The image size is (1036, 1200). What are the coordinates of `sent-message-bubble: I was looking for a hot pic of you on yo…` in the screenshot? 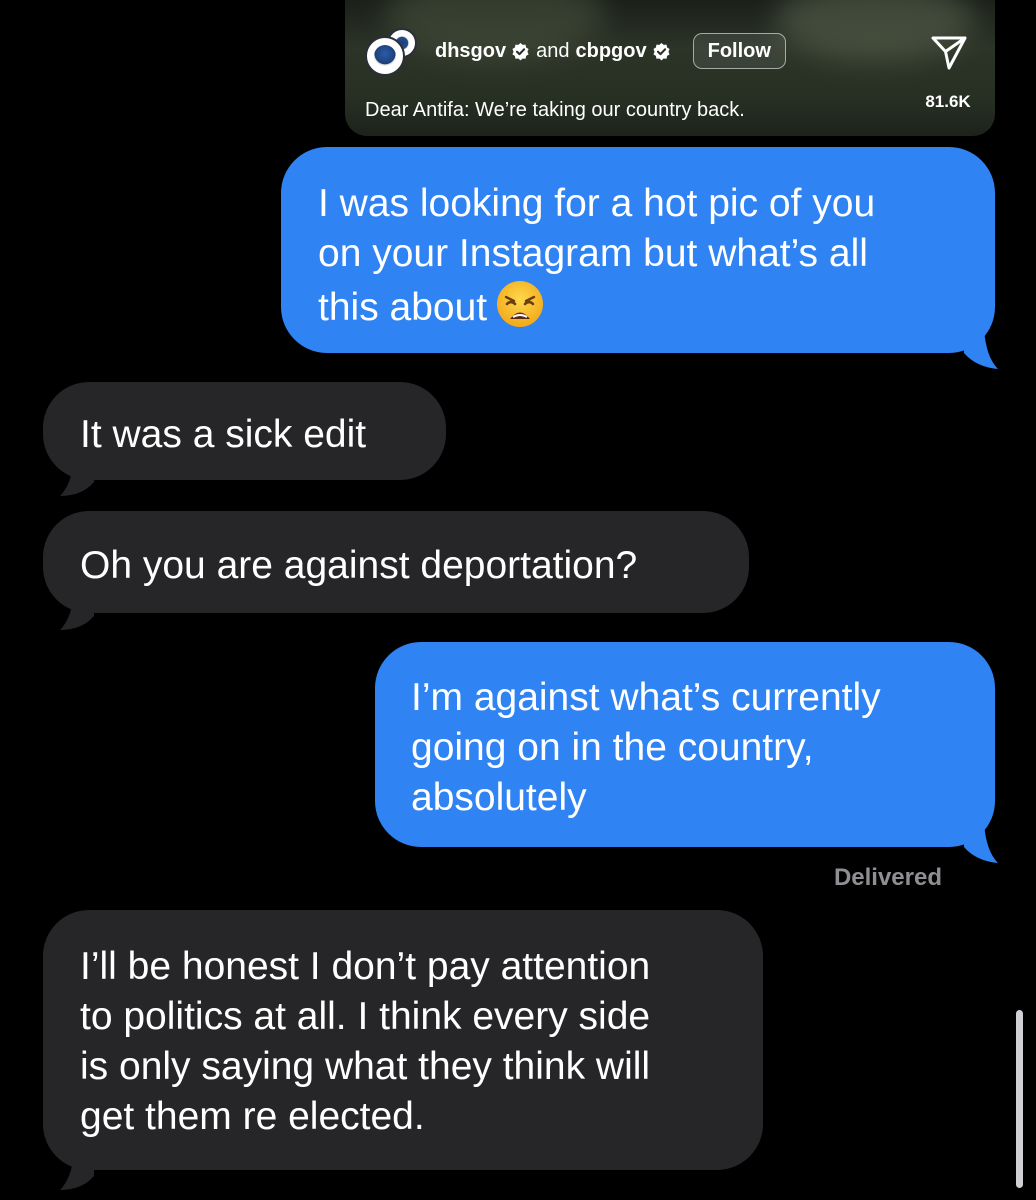 It's located at (638, 250).